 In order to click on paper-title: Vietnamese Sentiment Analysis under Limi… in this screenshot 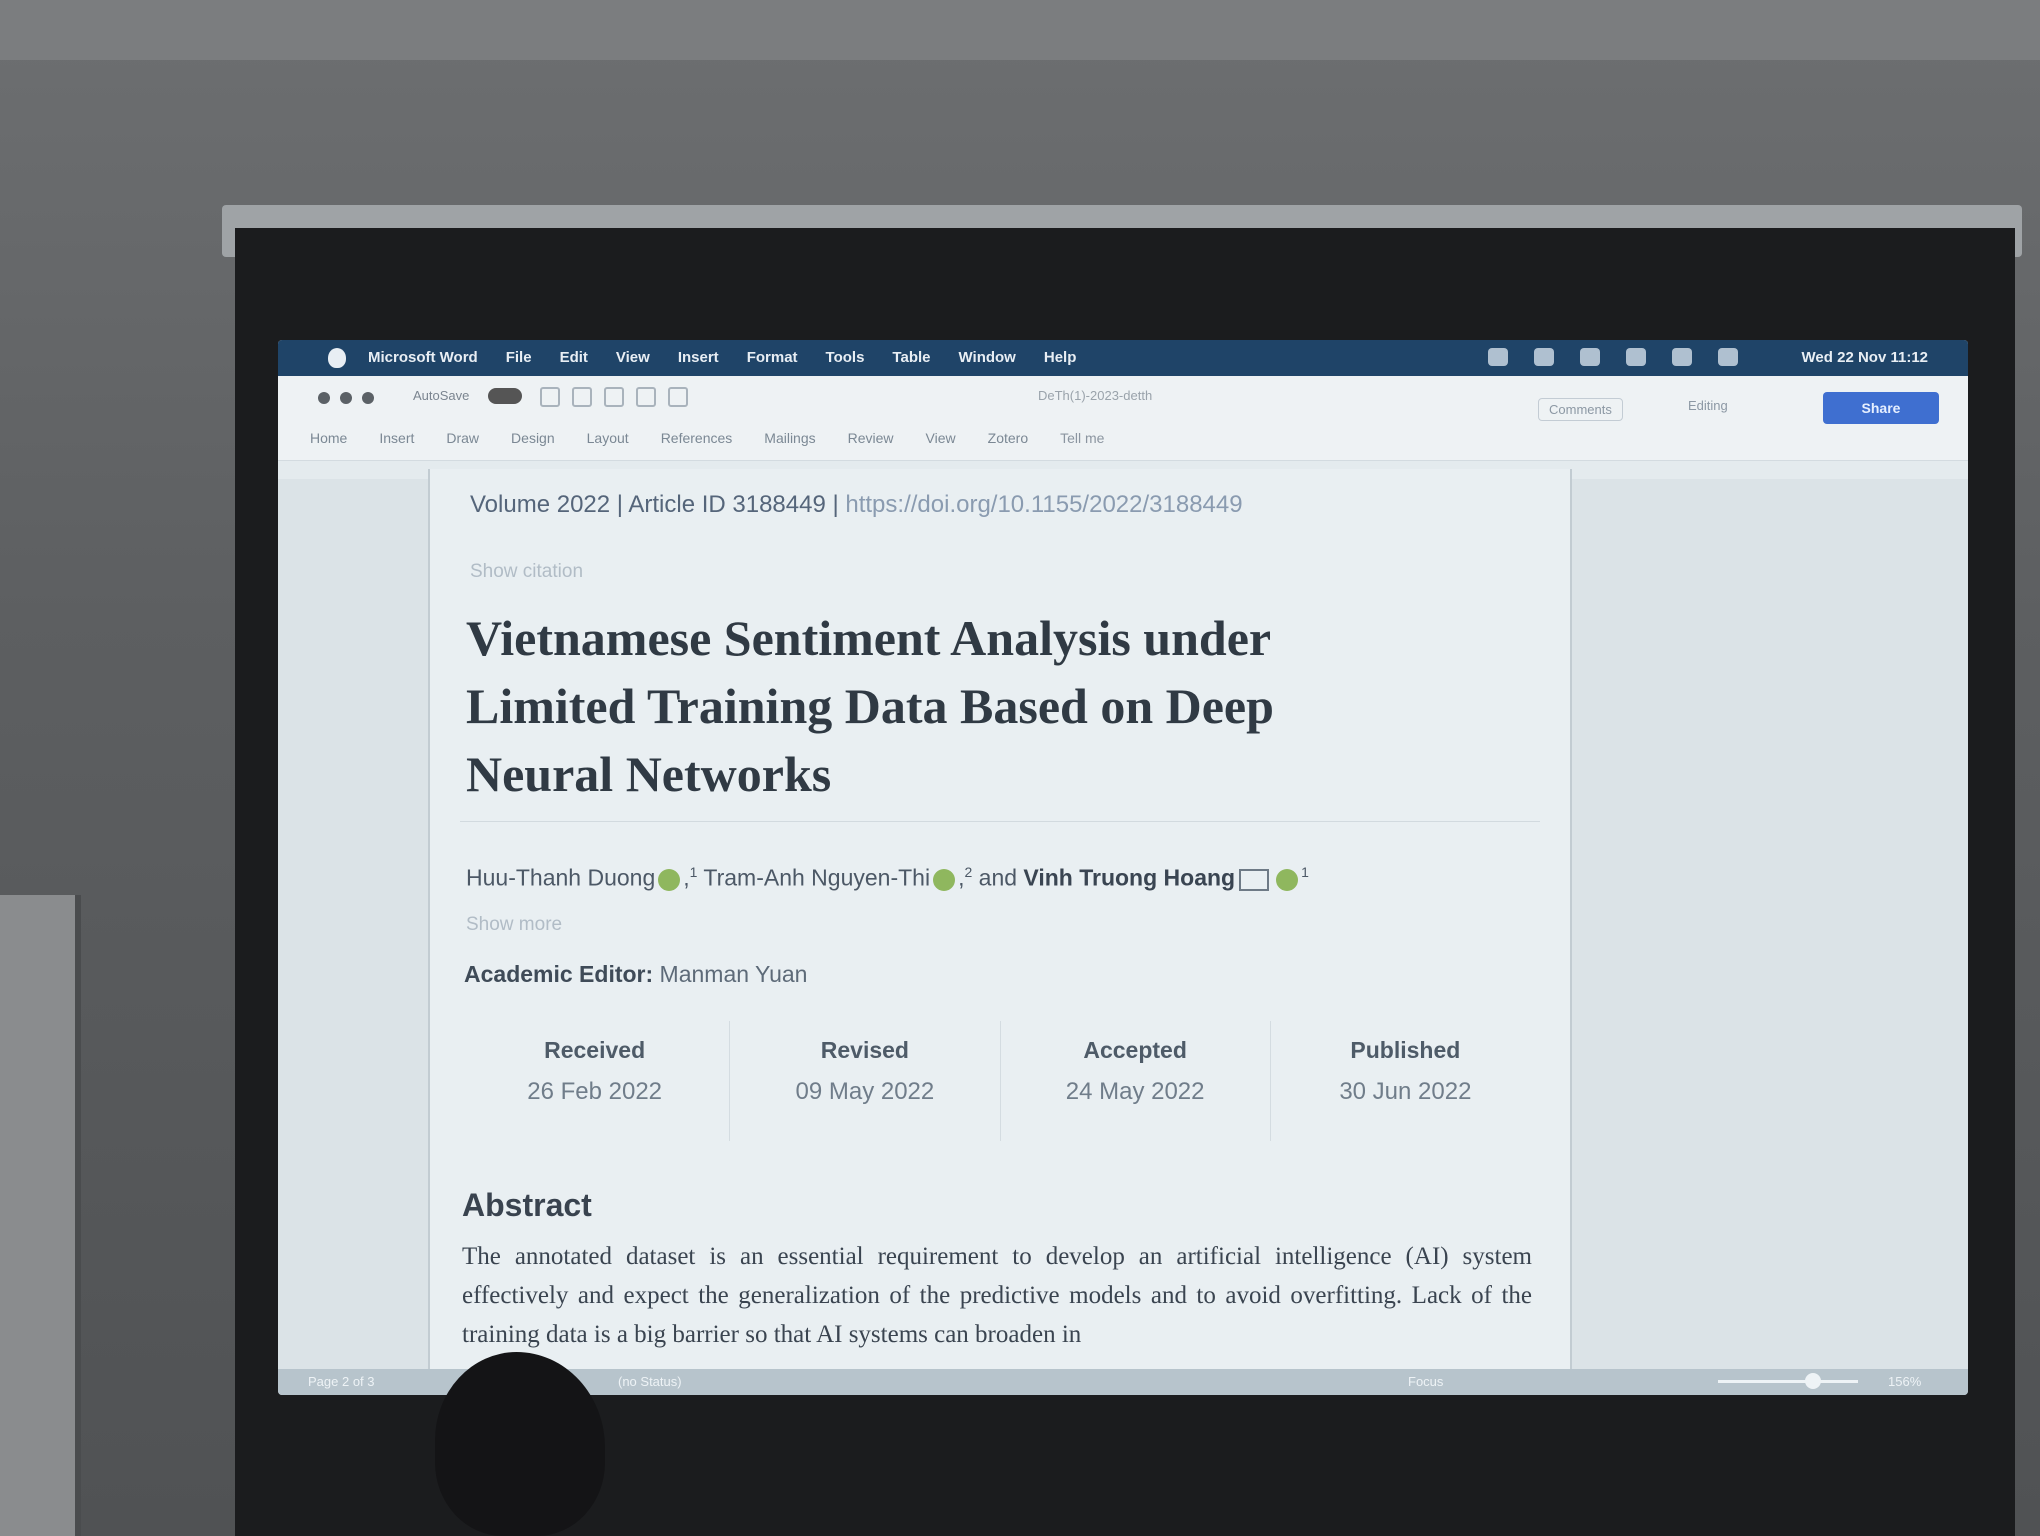, I will do `click(870, 706)`.